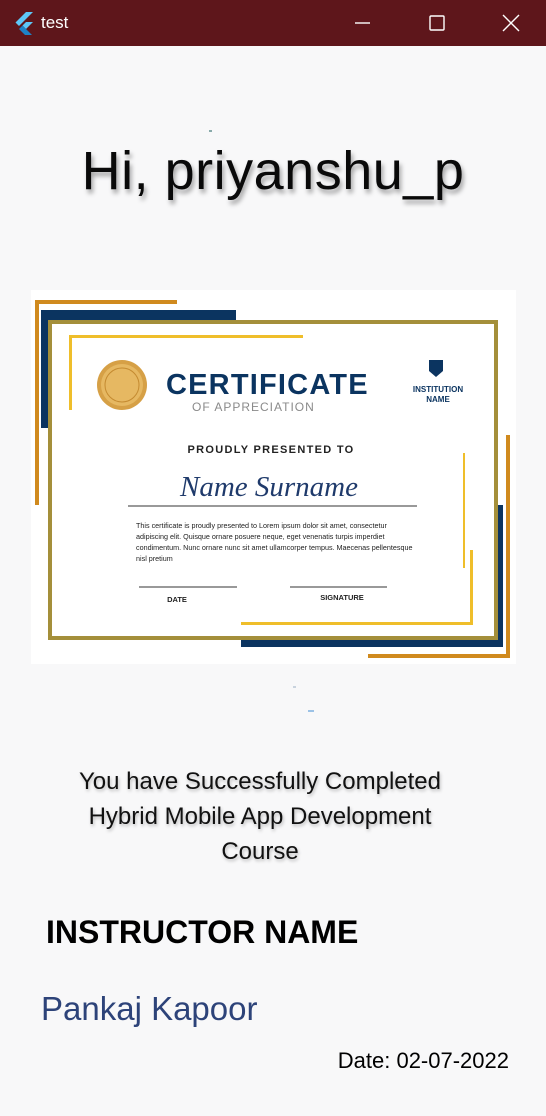  I want to click on certificate-subheading: OF APPRECIATION, so click(253, 407).